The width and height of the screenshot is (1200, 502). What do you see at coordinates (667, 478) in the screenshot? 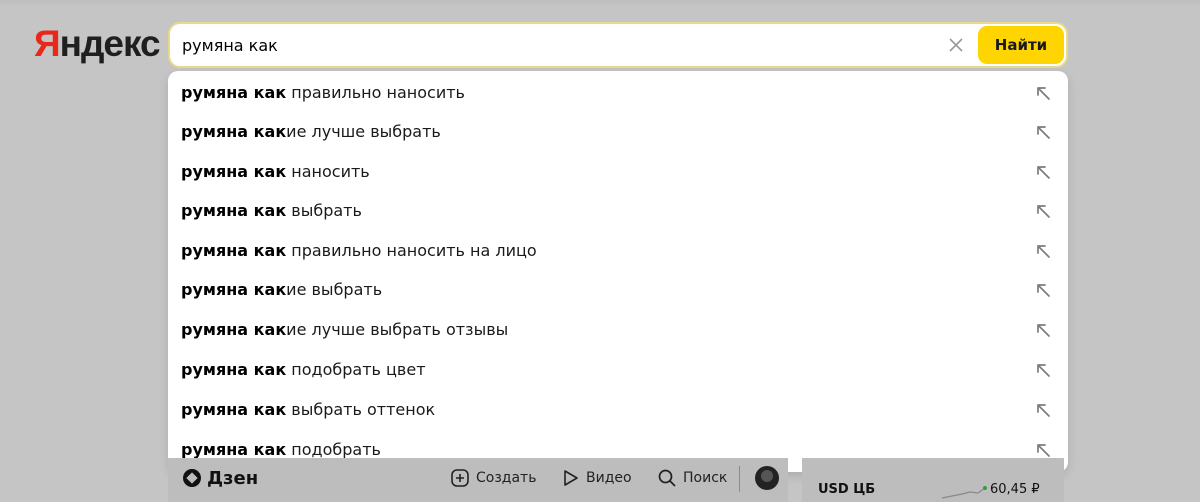
I see `search-icon` at bounding box center [667, 478].